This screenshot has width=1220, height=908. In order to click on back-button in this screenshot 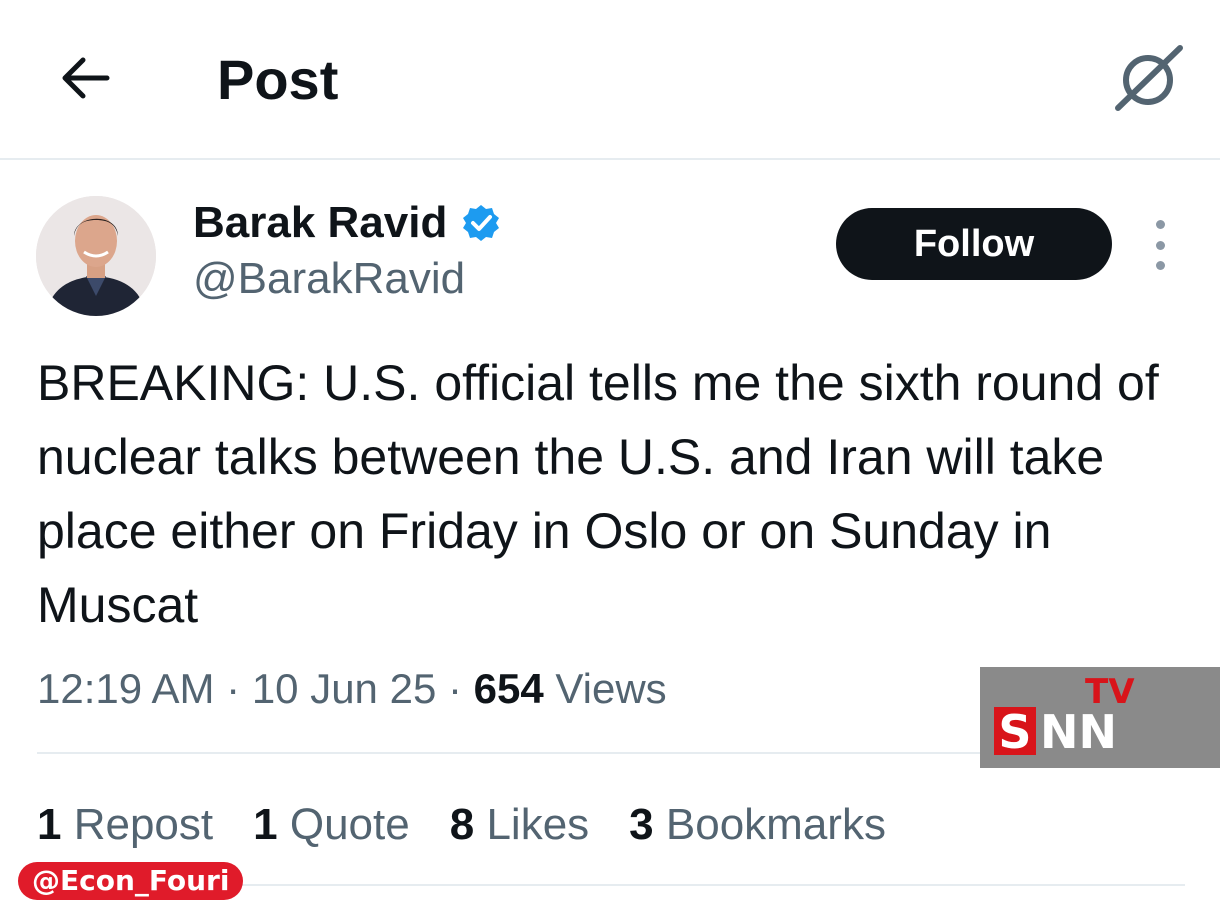, I will do `click(84, 78)`.